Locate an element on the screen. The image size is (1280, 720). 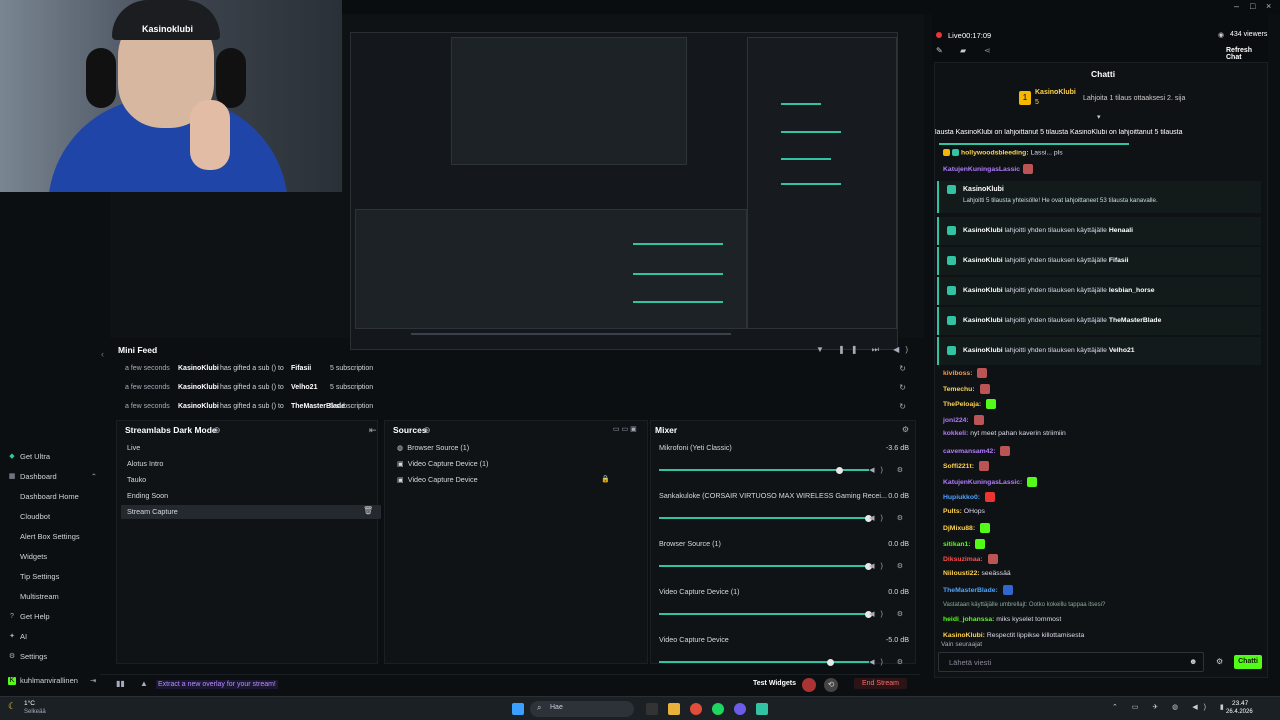
nav-tip-settings: Tip Settings is located at coordinates (39, 576).